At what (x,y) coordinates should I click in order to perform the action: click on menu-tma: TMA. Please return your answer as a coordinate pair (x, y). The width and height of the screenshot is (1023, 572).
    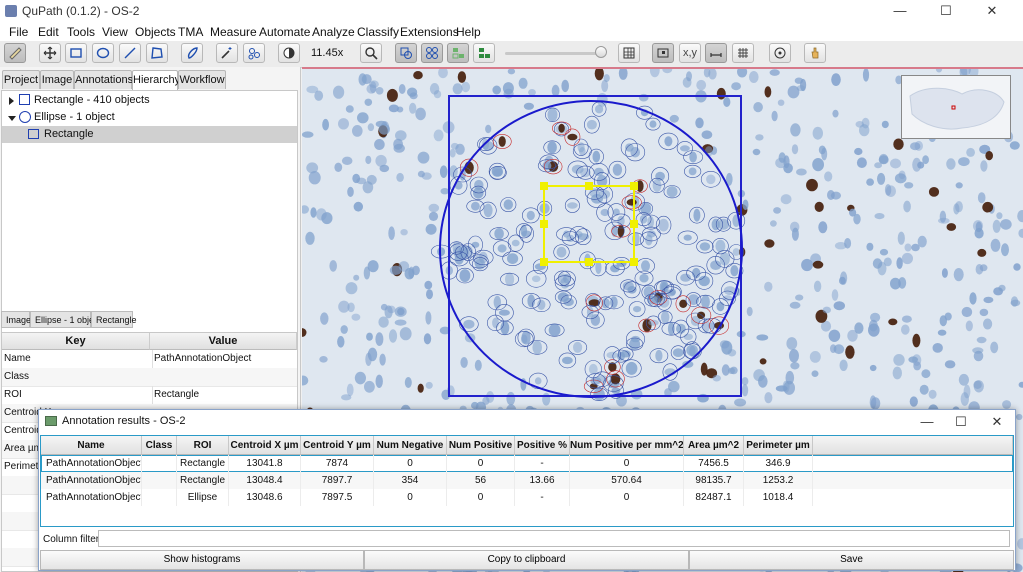
    Looking at the image, I should click on (190, 32).